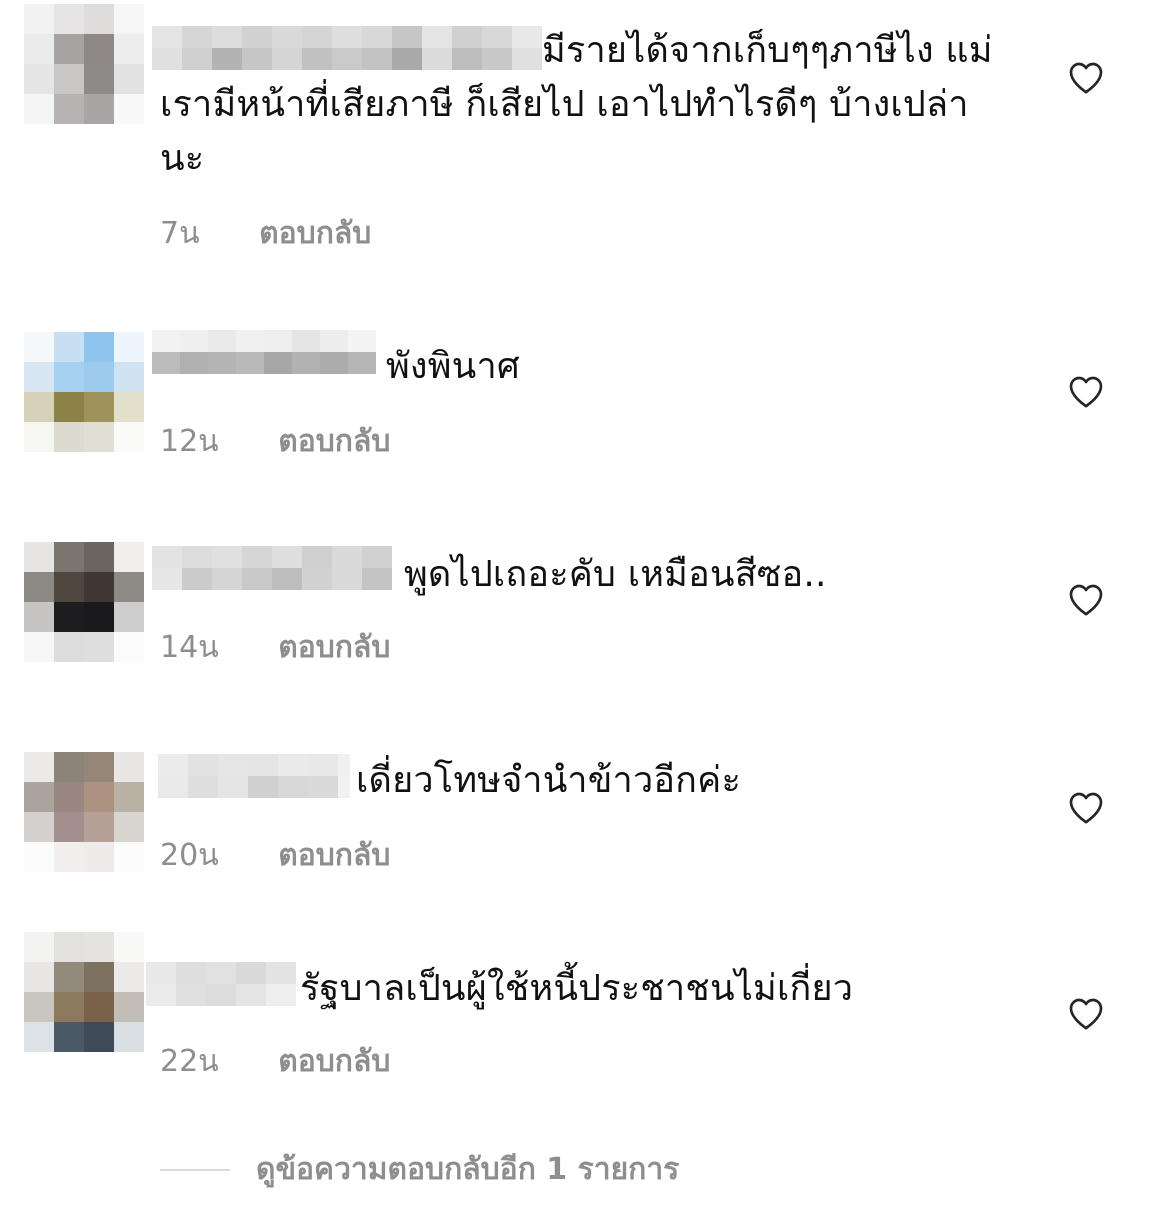 Image resolution: width=1170 pixels, height=1208 pixels. I want to click on comment-meta: 20น ตอบกลับ, so click(300, 855).